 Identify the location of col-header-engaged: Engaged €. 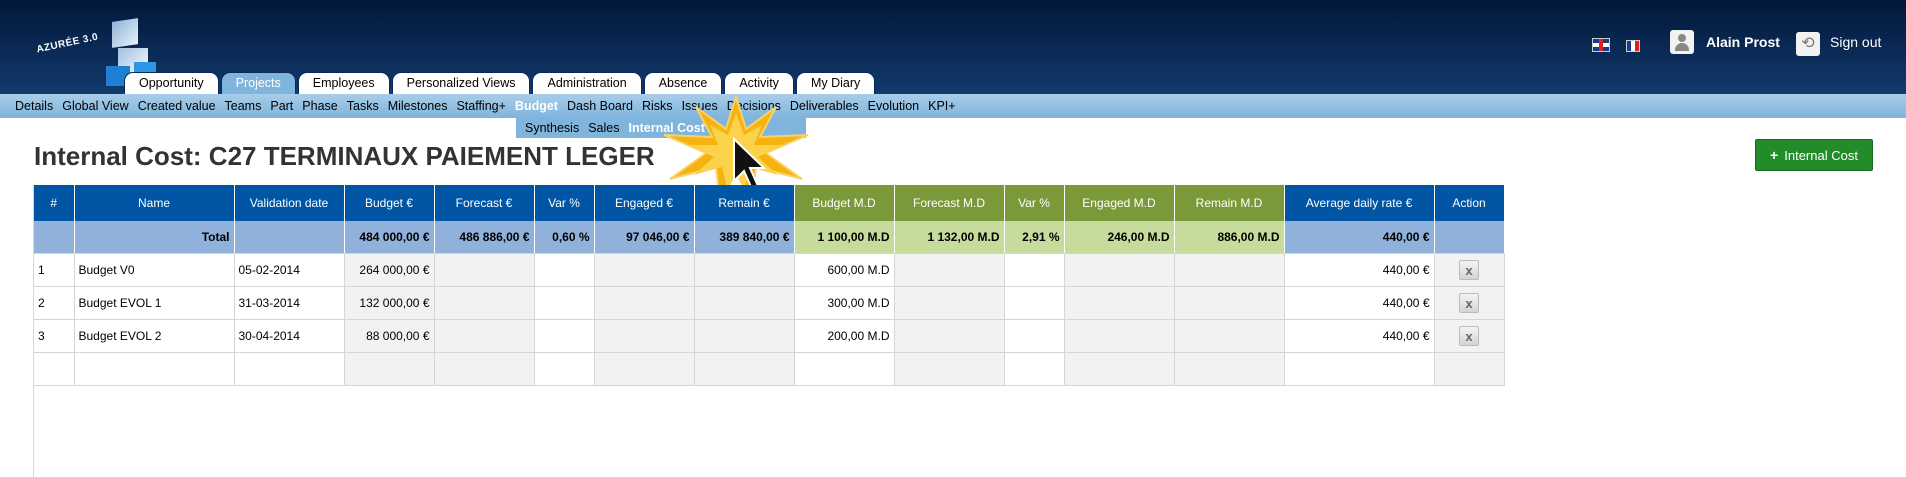
(644, 203).